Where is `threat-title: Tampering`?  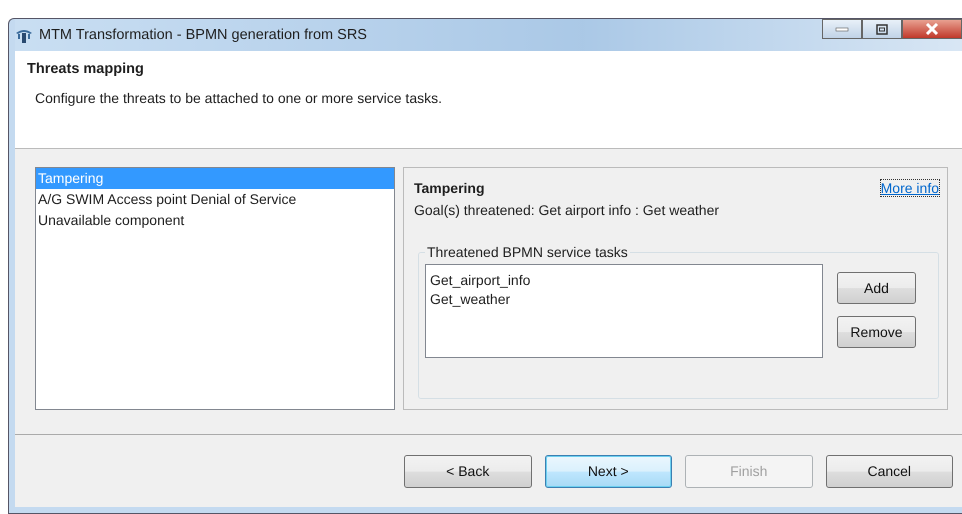 threat-title: Tampering is located at coordinates (449, 188).